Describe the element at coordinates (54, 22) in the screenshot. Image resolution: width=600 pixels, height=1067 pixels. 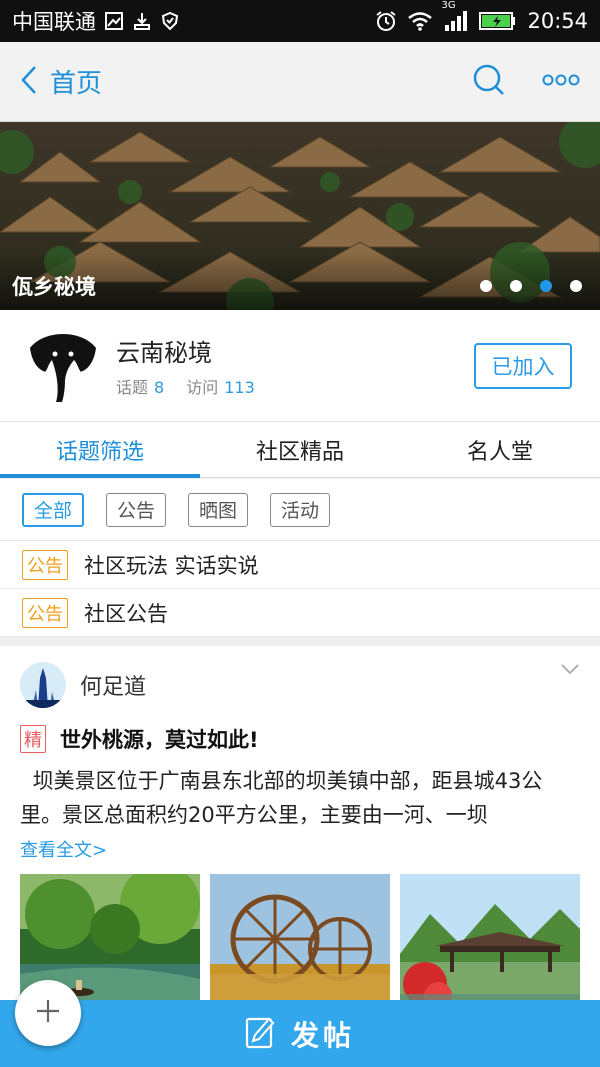
I see `carrier-name: 中国联通` at that location.